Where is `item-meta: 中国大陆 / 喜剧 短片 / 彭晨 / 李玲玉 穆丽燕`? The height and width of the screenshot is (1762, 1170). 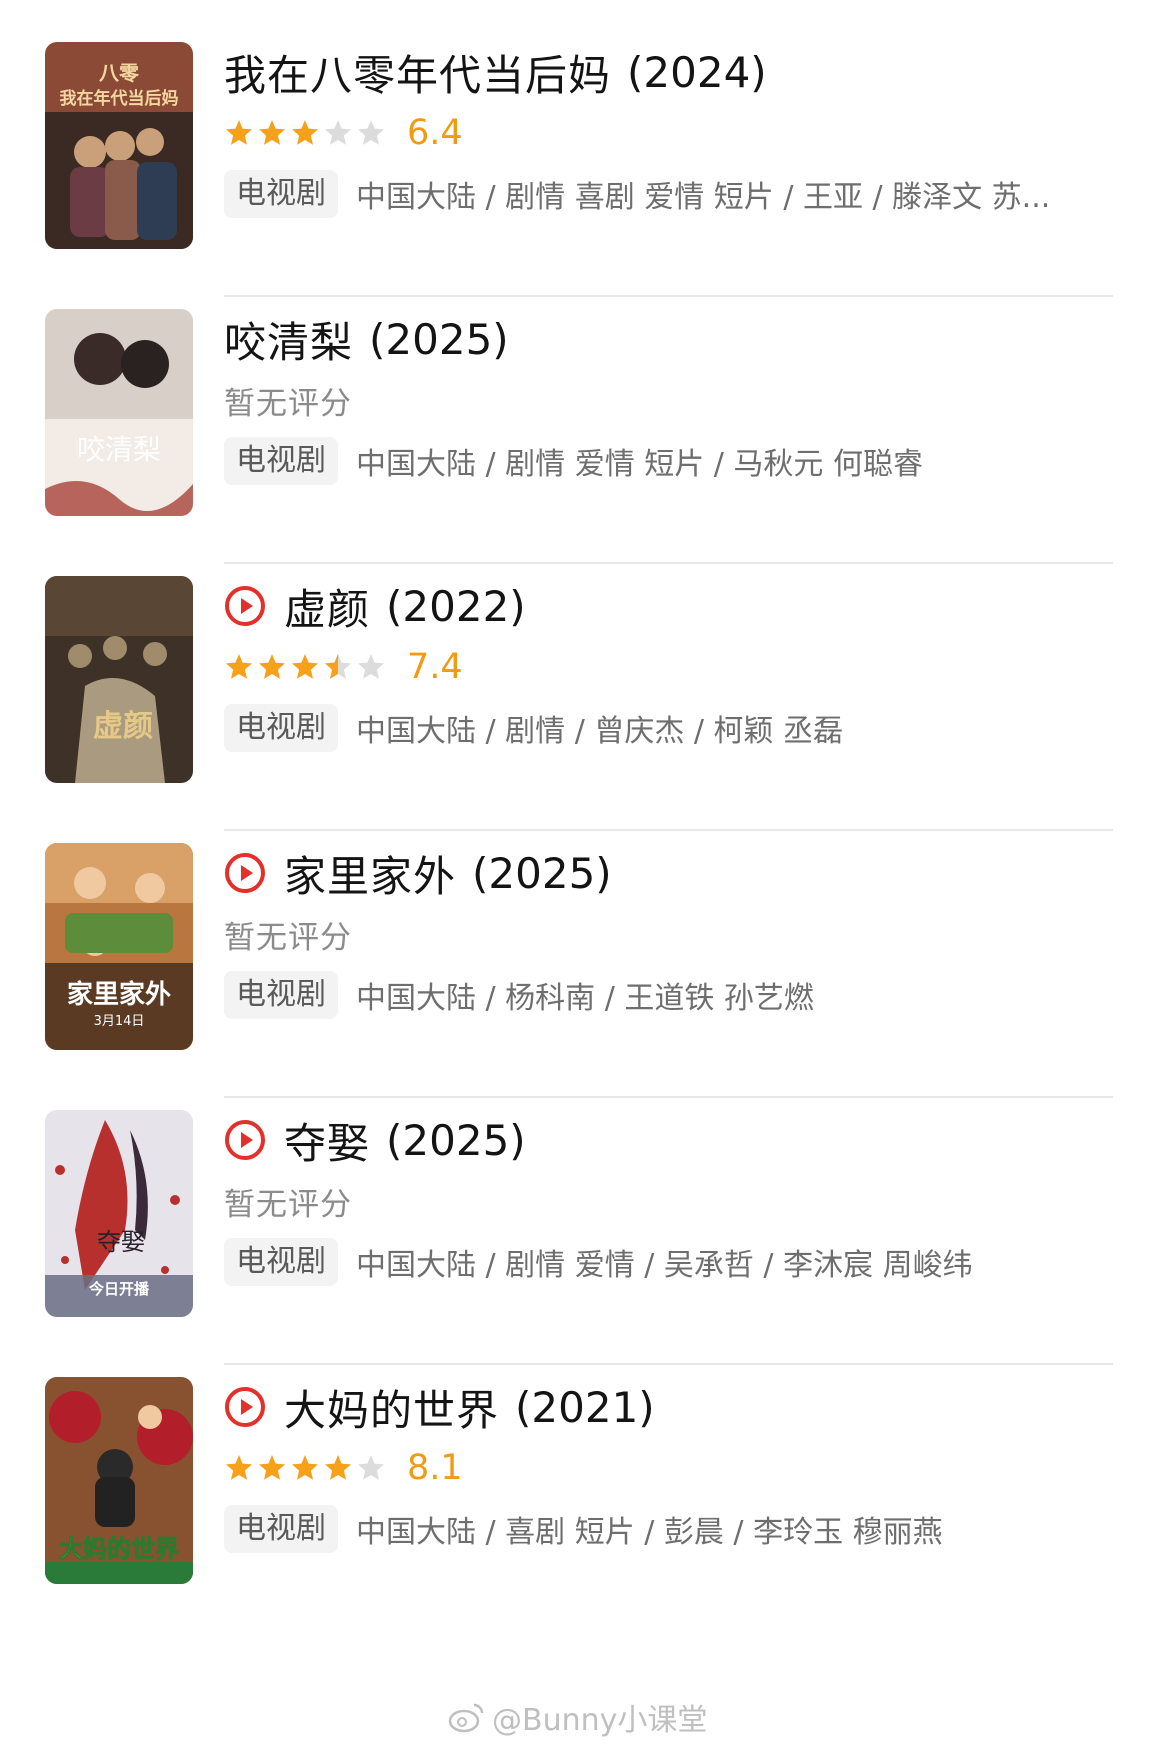
item-meta: 中国大陆 / 喜剧 短片 / 彭晨 / 李玲玉 穆丽燕 is located at coordinates (649, 1532).